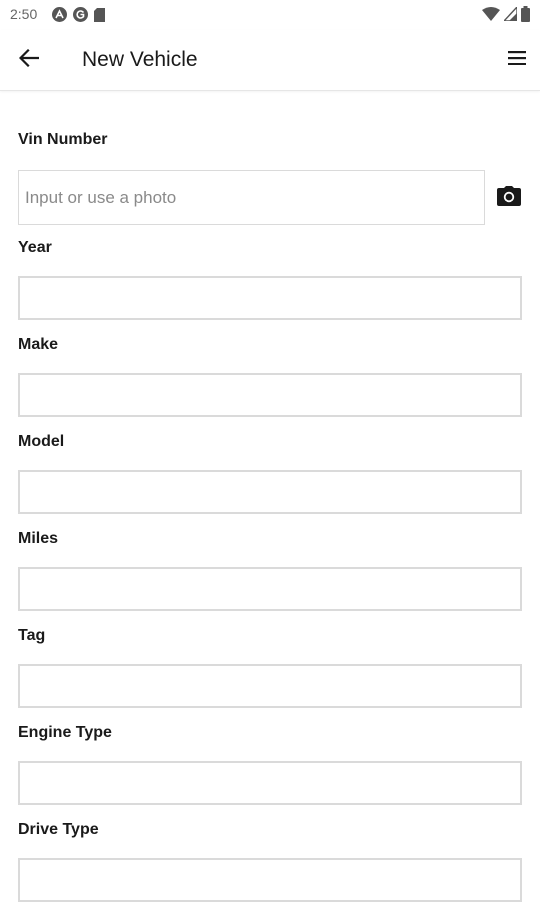  I want to click on camera-icon, so click(509, 198).